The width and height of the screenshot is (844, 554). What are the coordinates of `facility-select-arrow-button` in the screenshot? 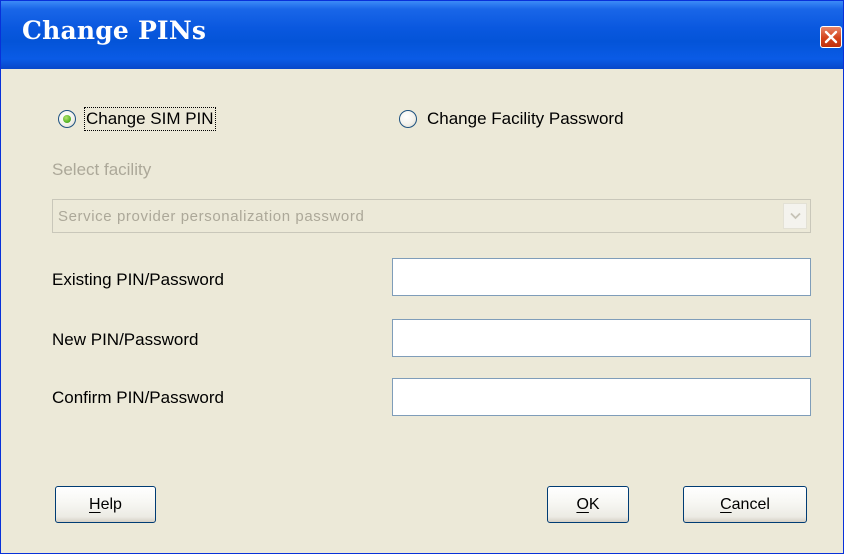 It's located at (795, 216).